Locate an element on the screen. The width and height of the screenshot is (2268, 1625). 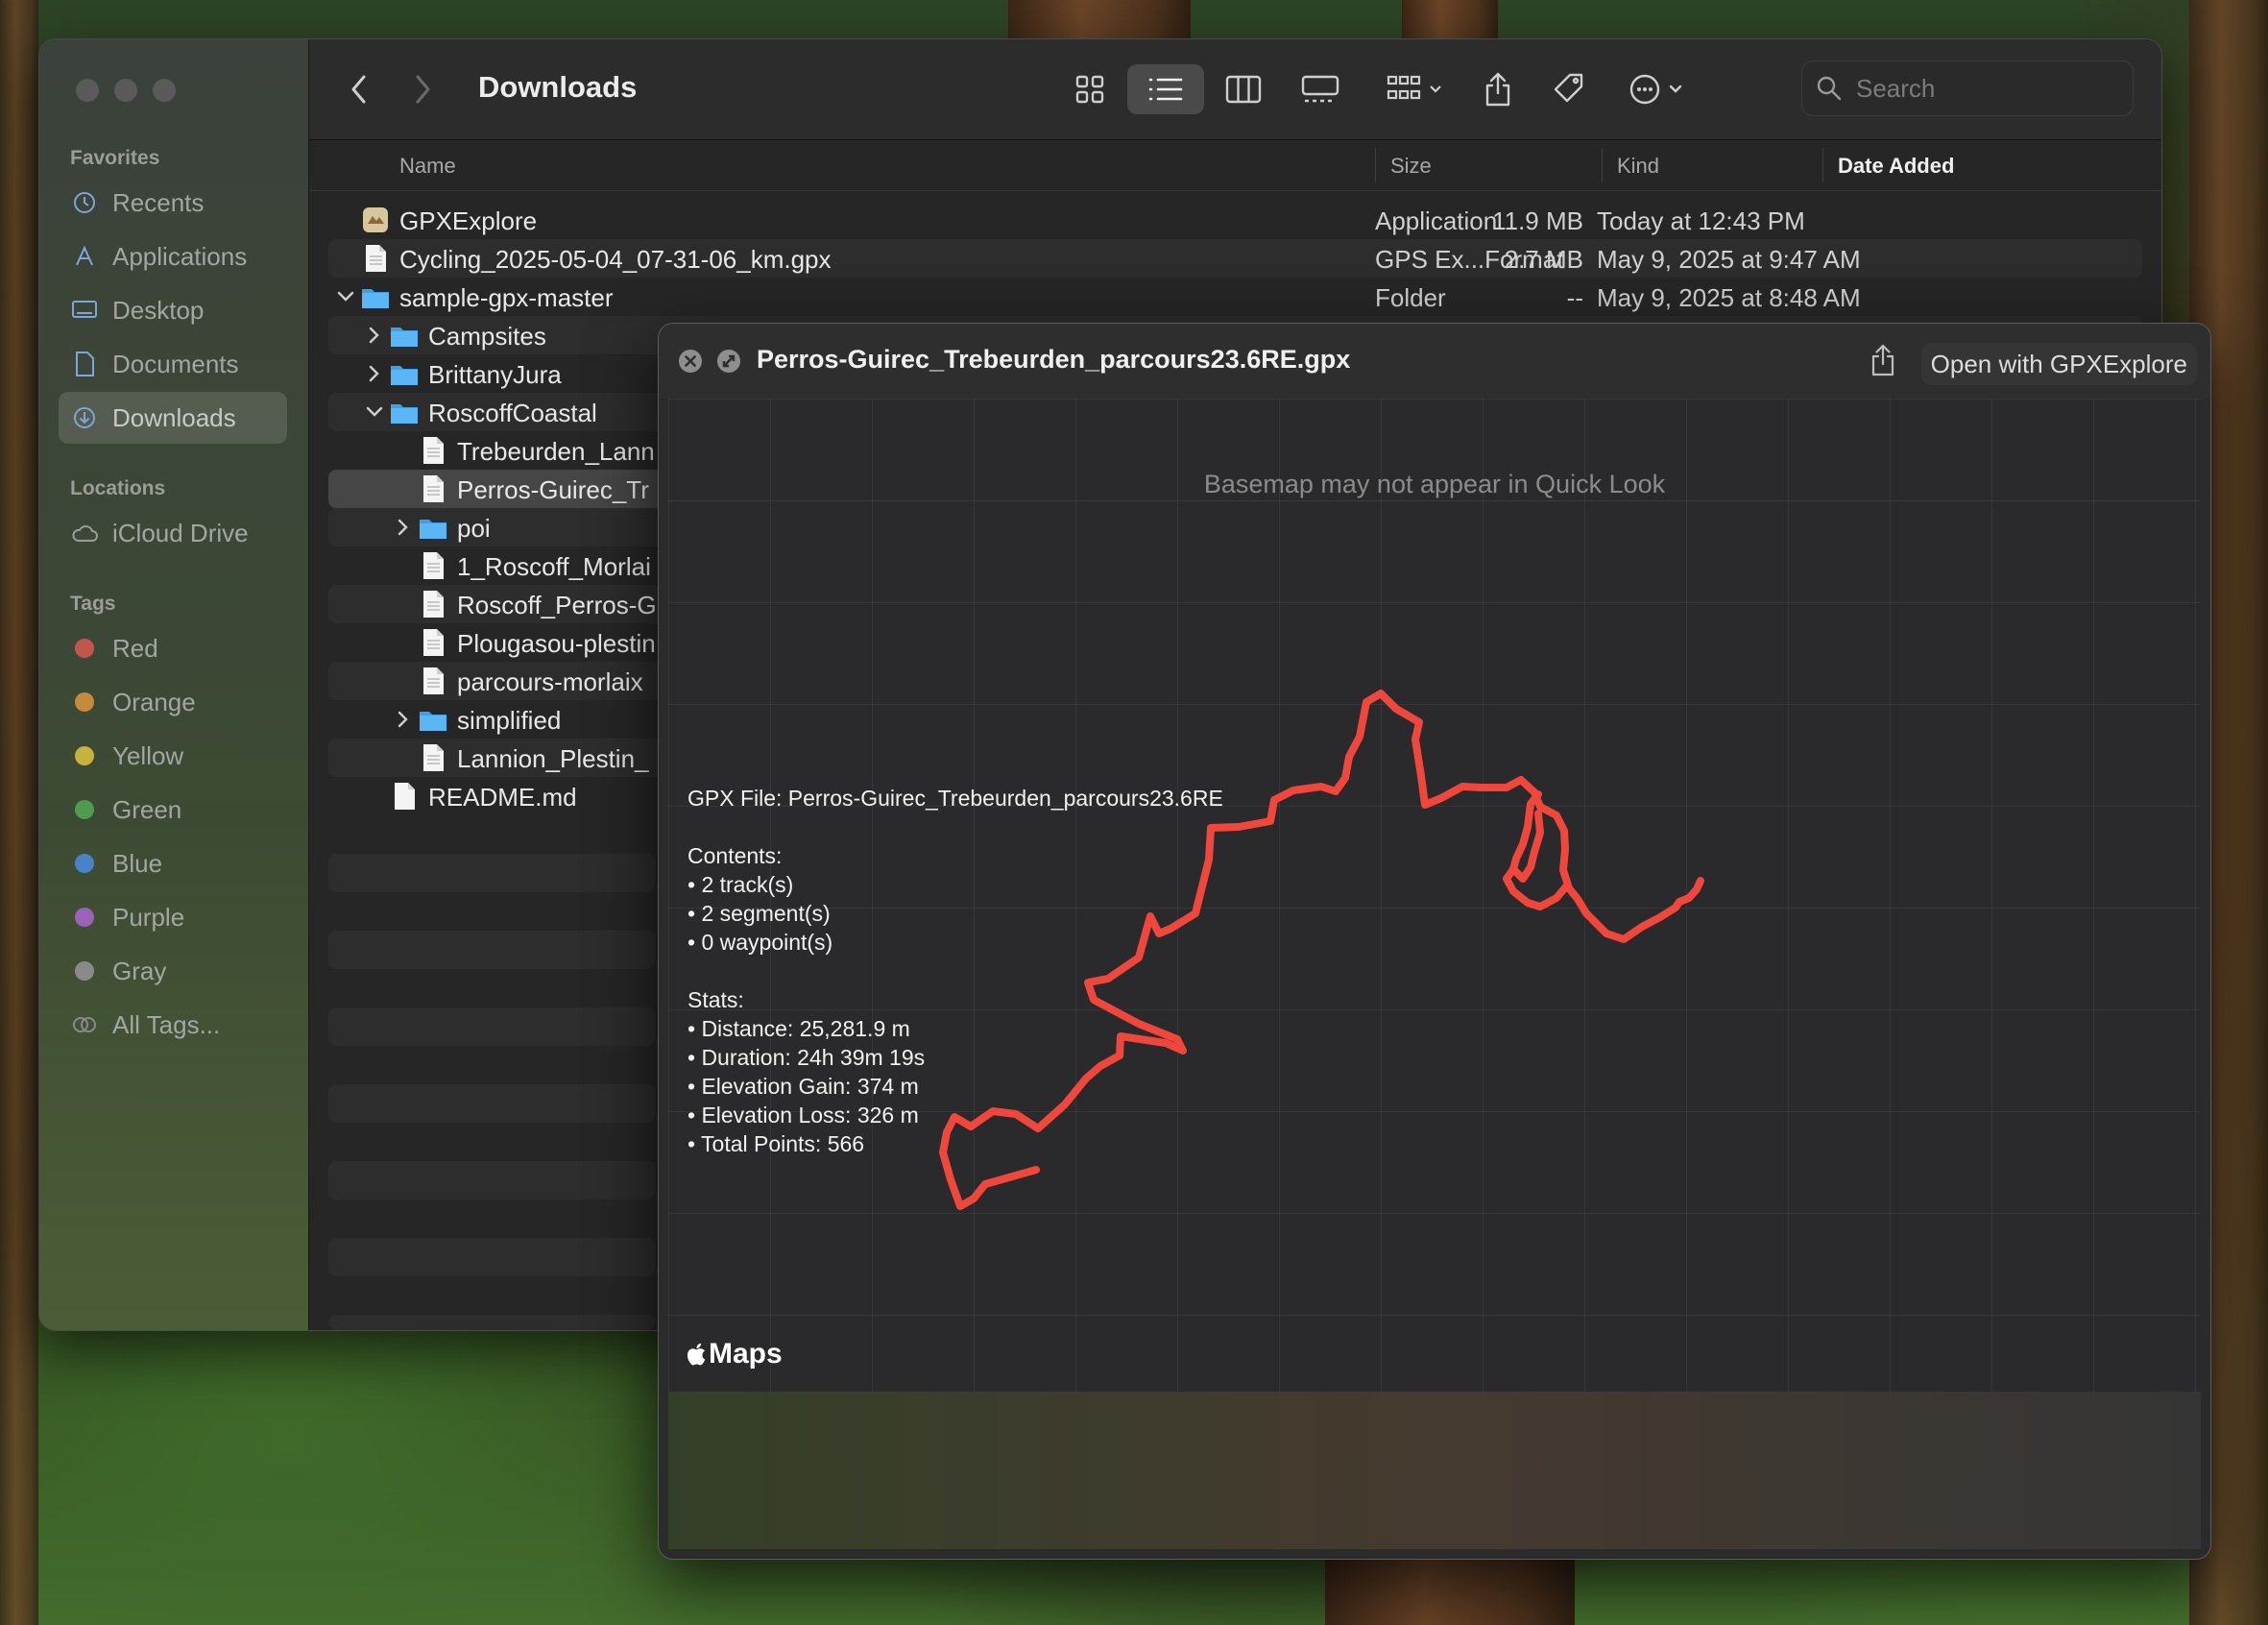
column-header-kind: Kind is located at coordinates (1638, 166).